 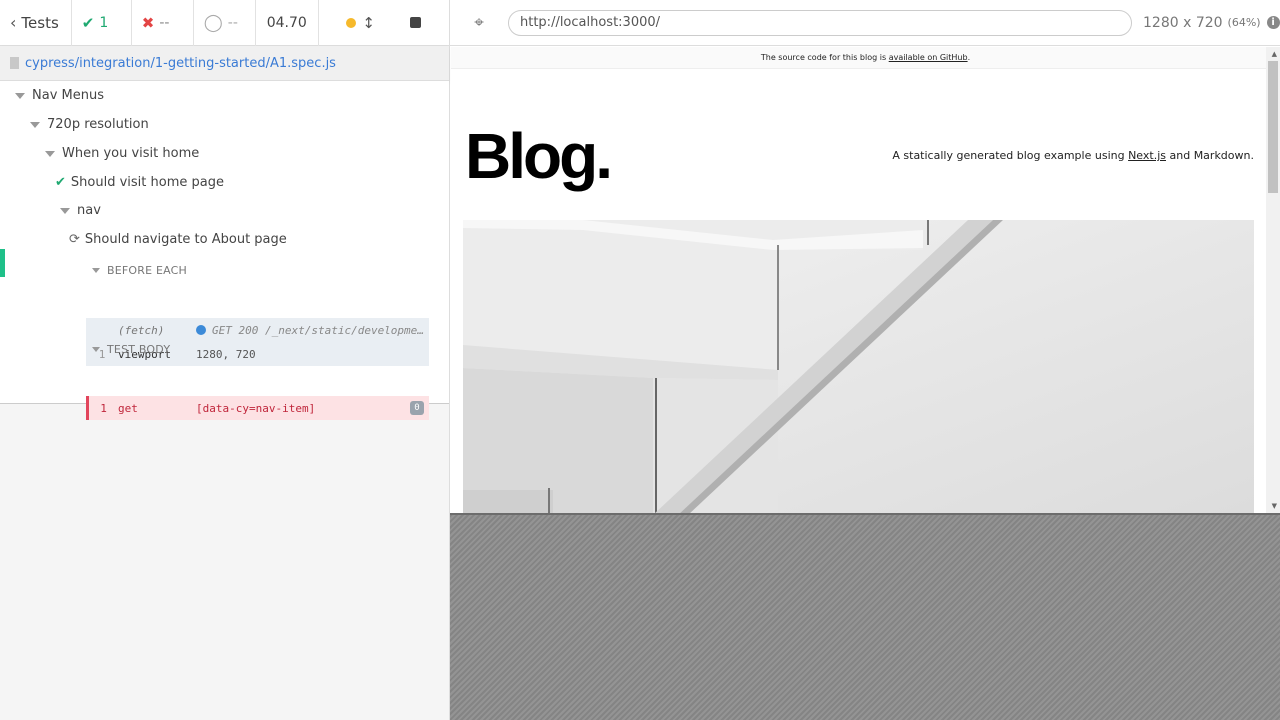 I want to click on suite-title: When you visit home, so click(x=131, y=153).